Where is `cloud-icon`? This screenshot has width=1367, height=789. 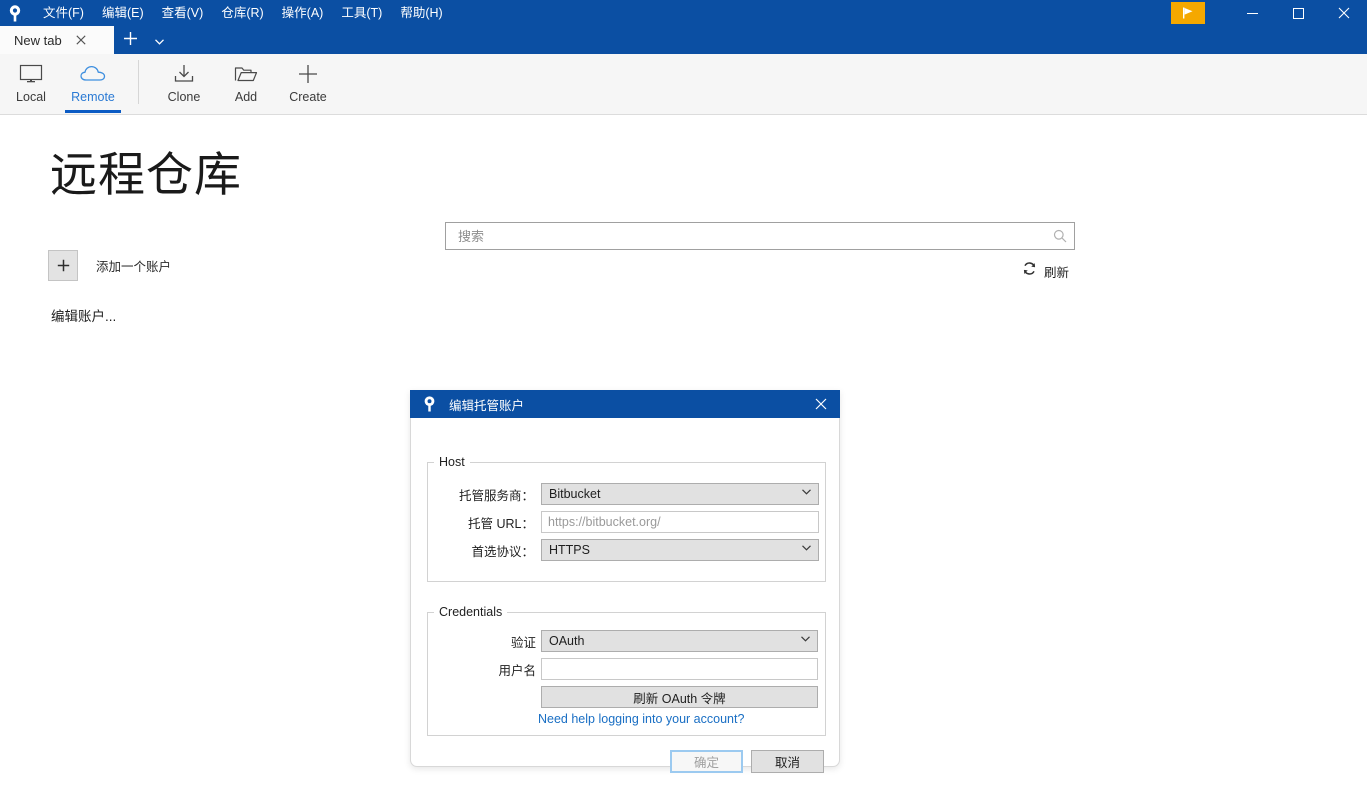 cloud-icon is located at coordinates (93, 74).